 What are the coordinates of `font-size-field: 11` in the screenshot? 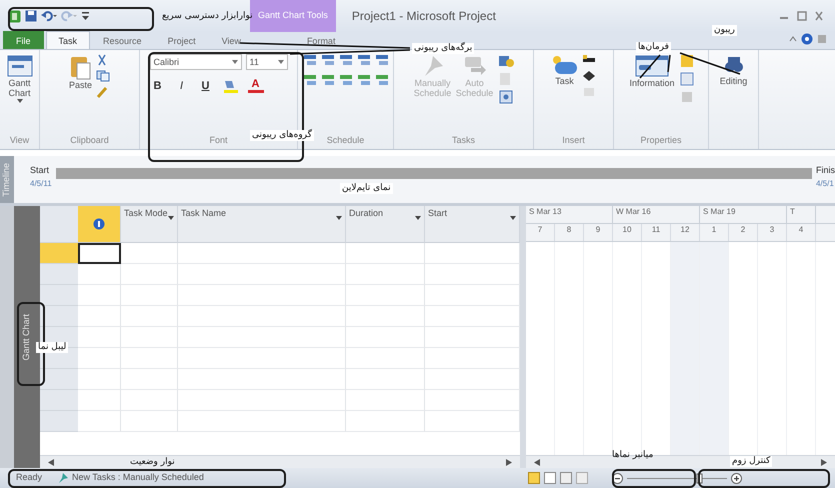 It's located at (267, 62).